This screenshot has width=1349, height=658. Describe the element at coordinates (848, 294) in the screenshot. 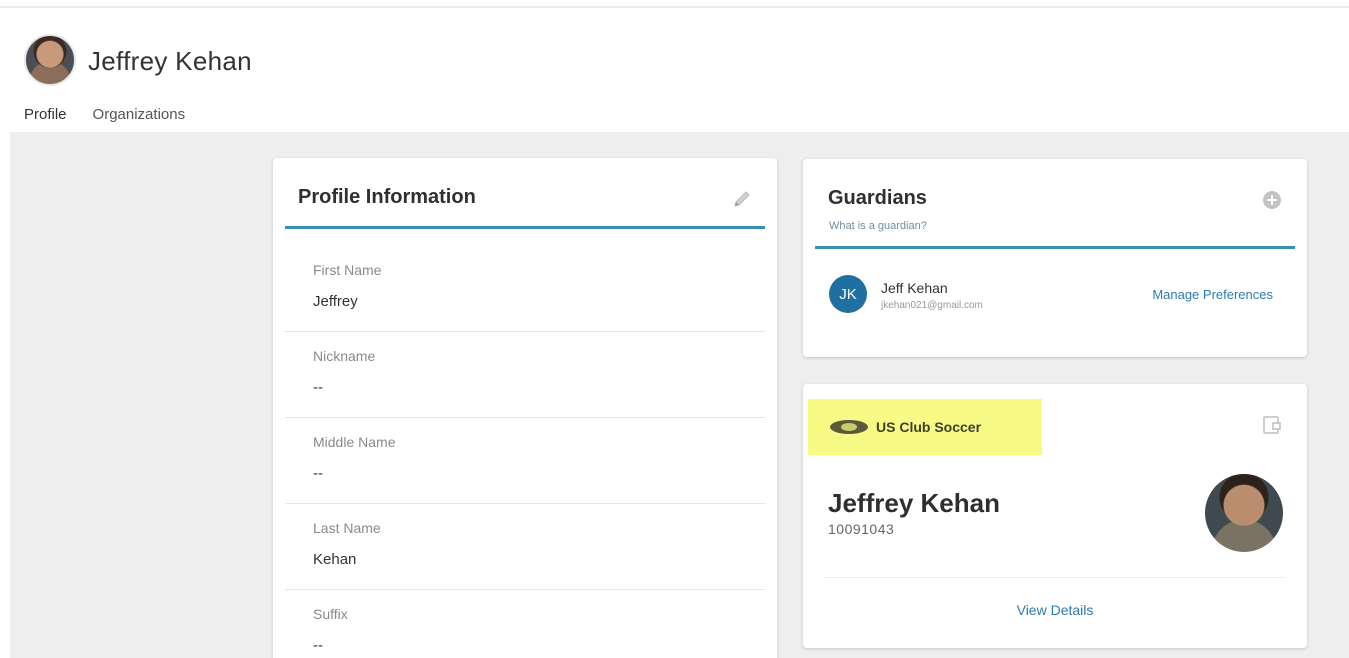

I see `guardian-avatar: JK` at that location.